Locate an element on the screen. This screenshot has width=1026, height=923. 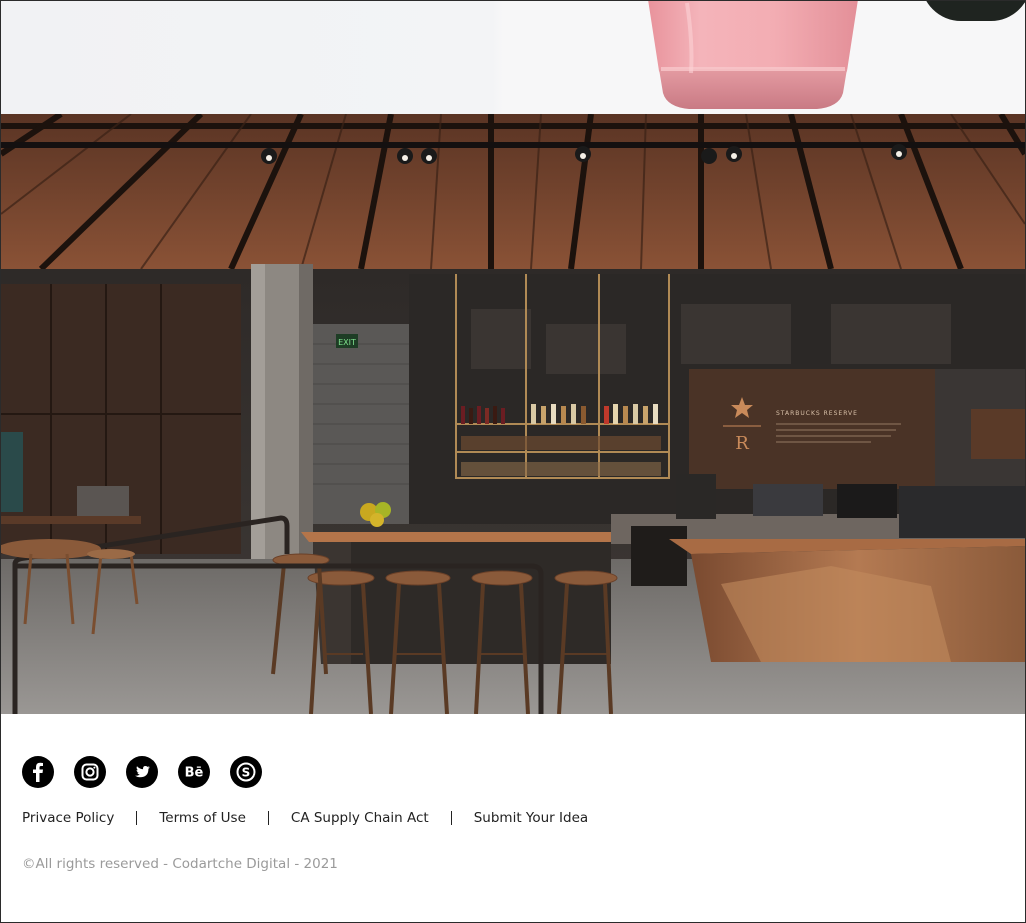
pink-drink-image is located at coordinates (753, 55).